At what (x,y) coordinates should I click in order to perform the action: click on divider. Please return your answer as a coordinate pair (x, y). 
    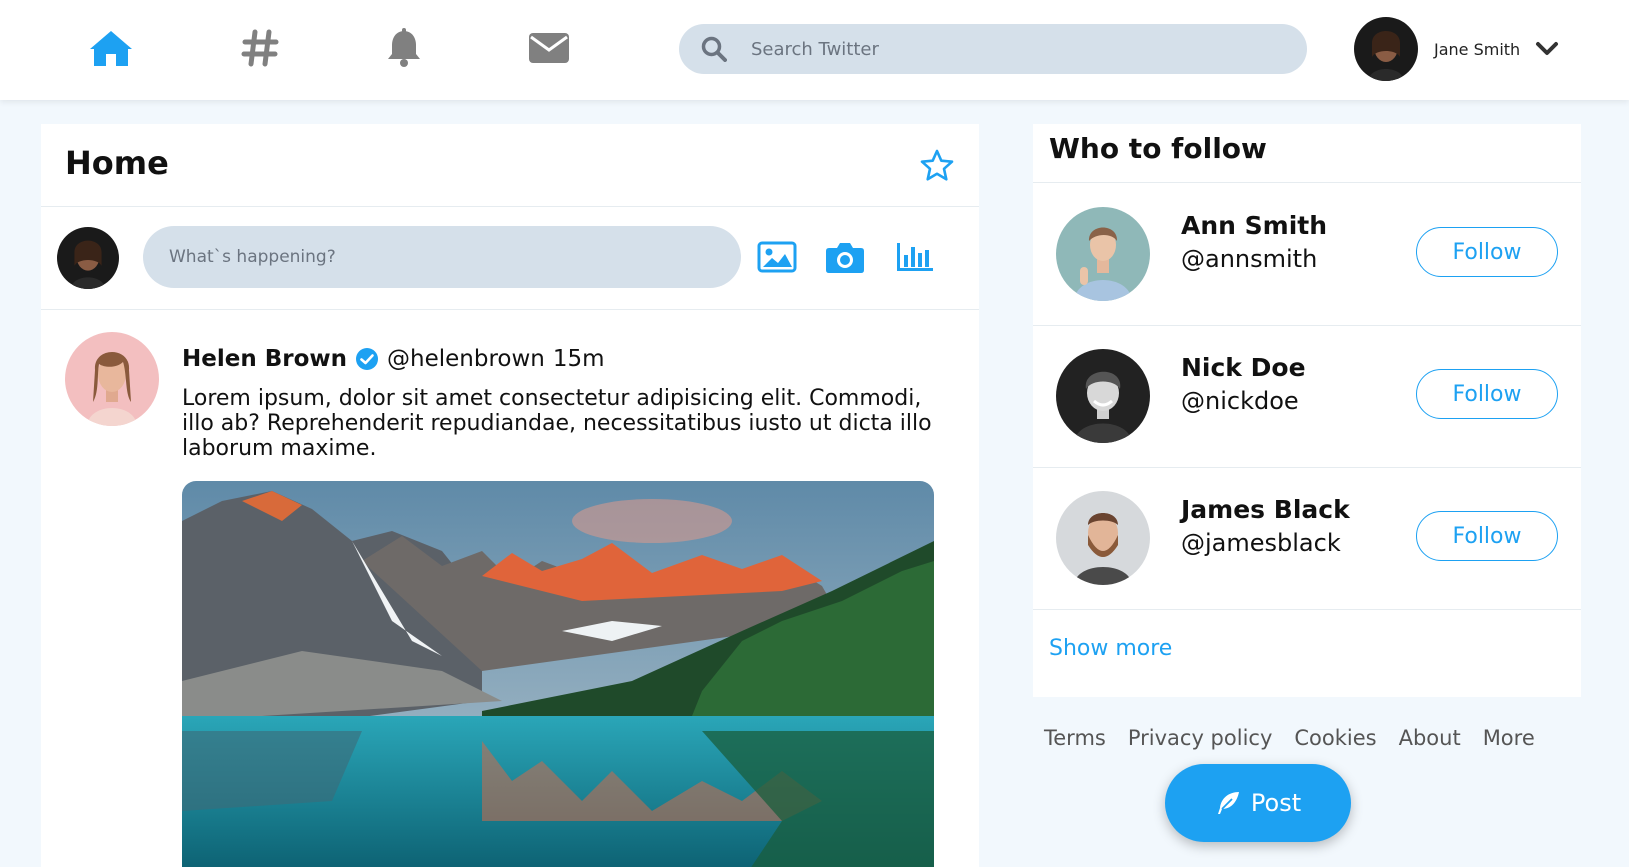
    Looking at the image, I should click on (1307, 609).